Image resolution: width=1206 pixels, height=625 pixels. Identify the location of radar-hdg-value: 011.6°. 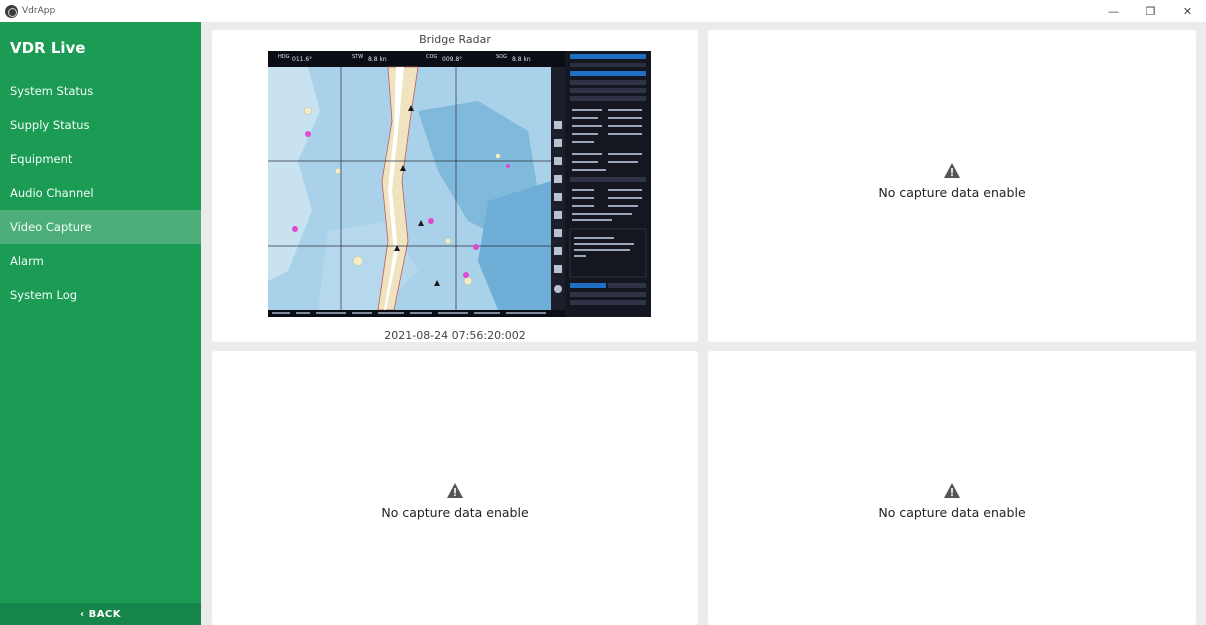
(302, 59).